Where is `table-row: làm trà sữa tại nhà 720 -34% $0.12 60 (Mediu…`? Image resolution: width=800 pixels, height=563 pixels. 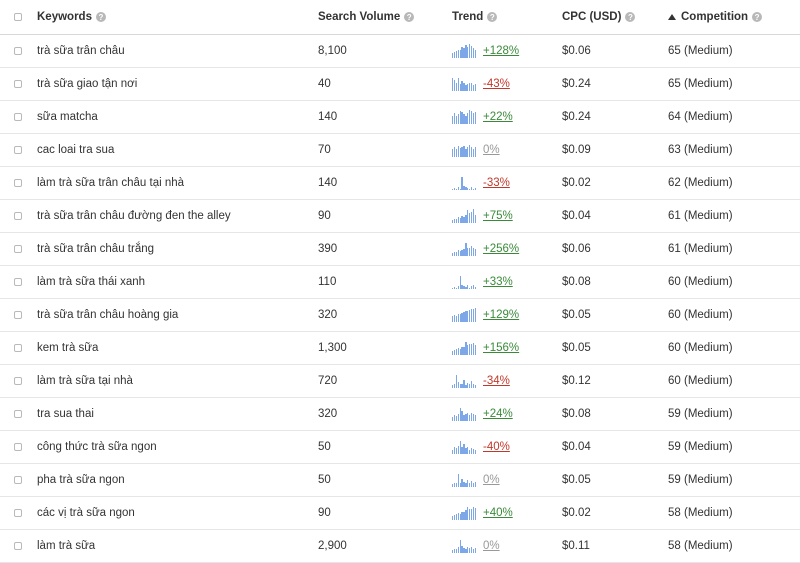 table-row: làm trà sữa tại nhà 720 -34% $0.12 60 (Mediu… is located at coordinates (400, 381).